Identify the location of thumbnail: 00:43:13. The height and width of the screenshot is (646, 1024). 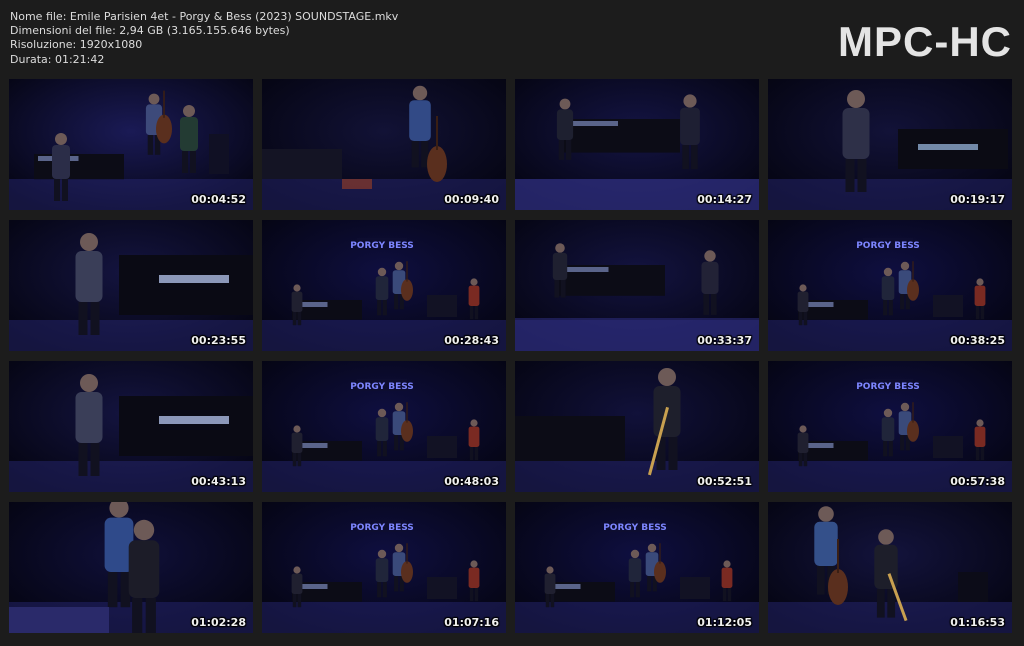
(131, 426).